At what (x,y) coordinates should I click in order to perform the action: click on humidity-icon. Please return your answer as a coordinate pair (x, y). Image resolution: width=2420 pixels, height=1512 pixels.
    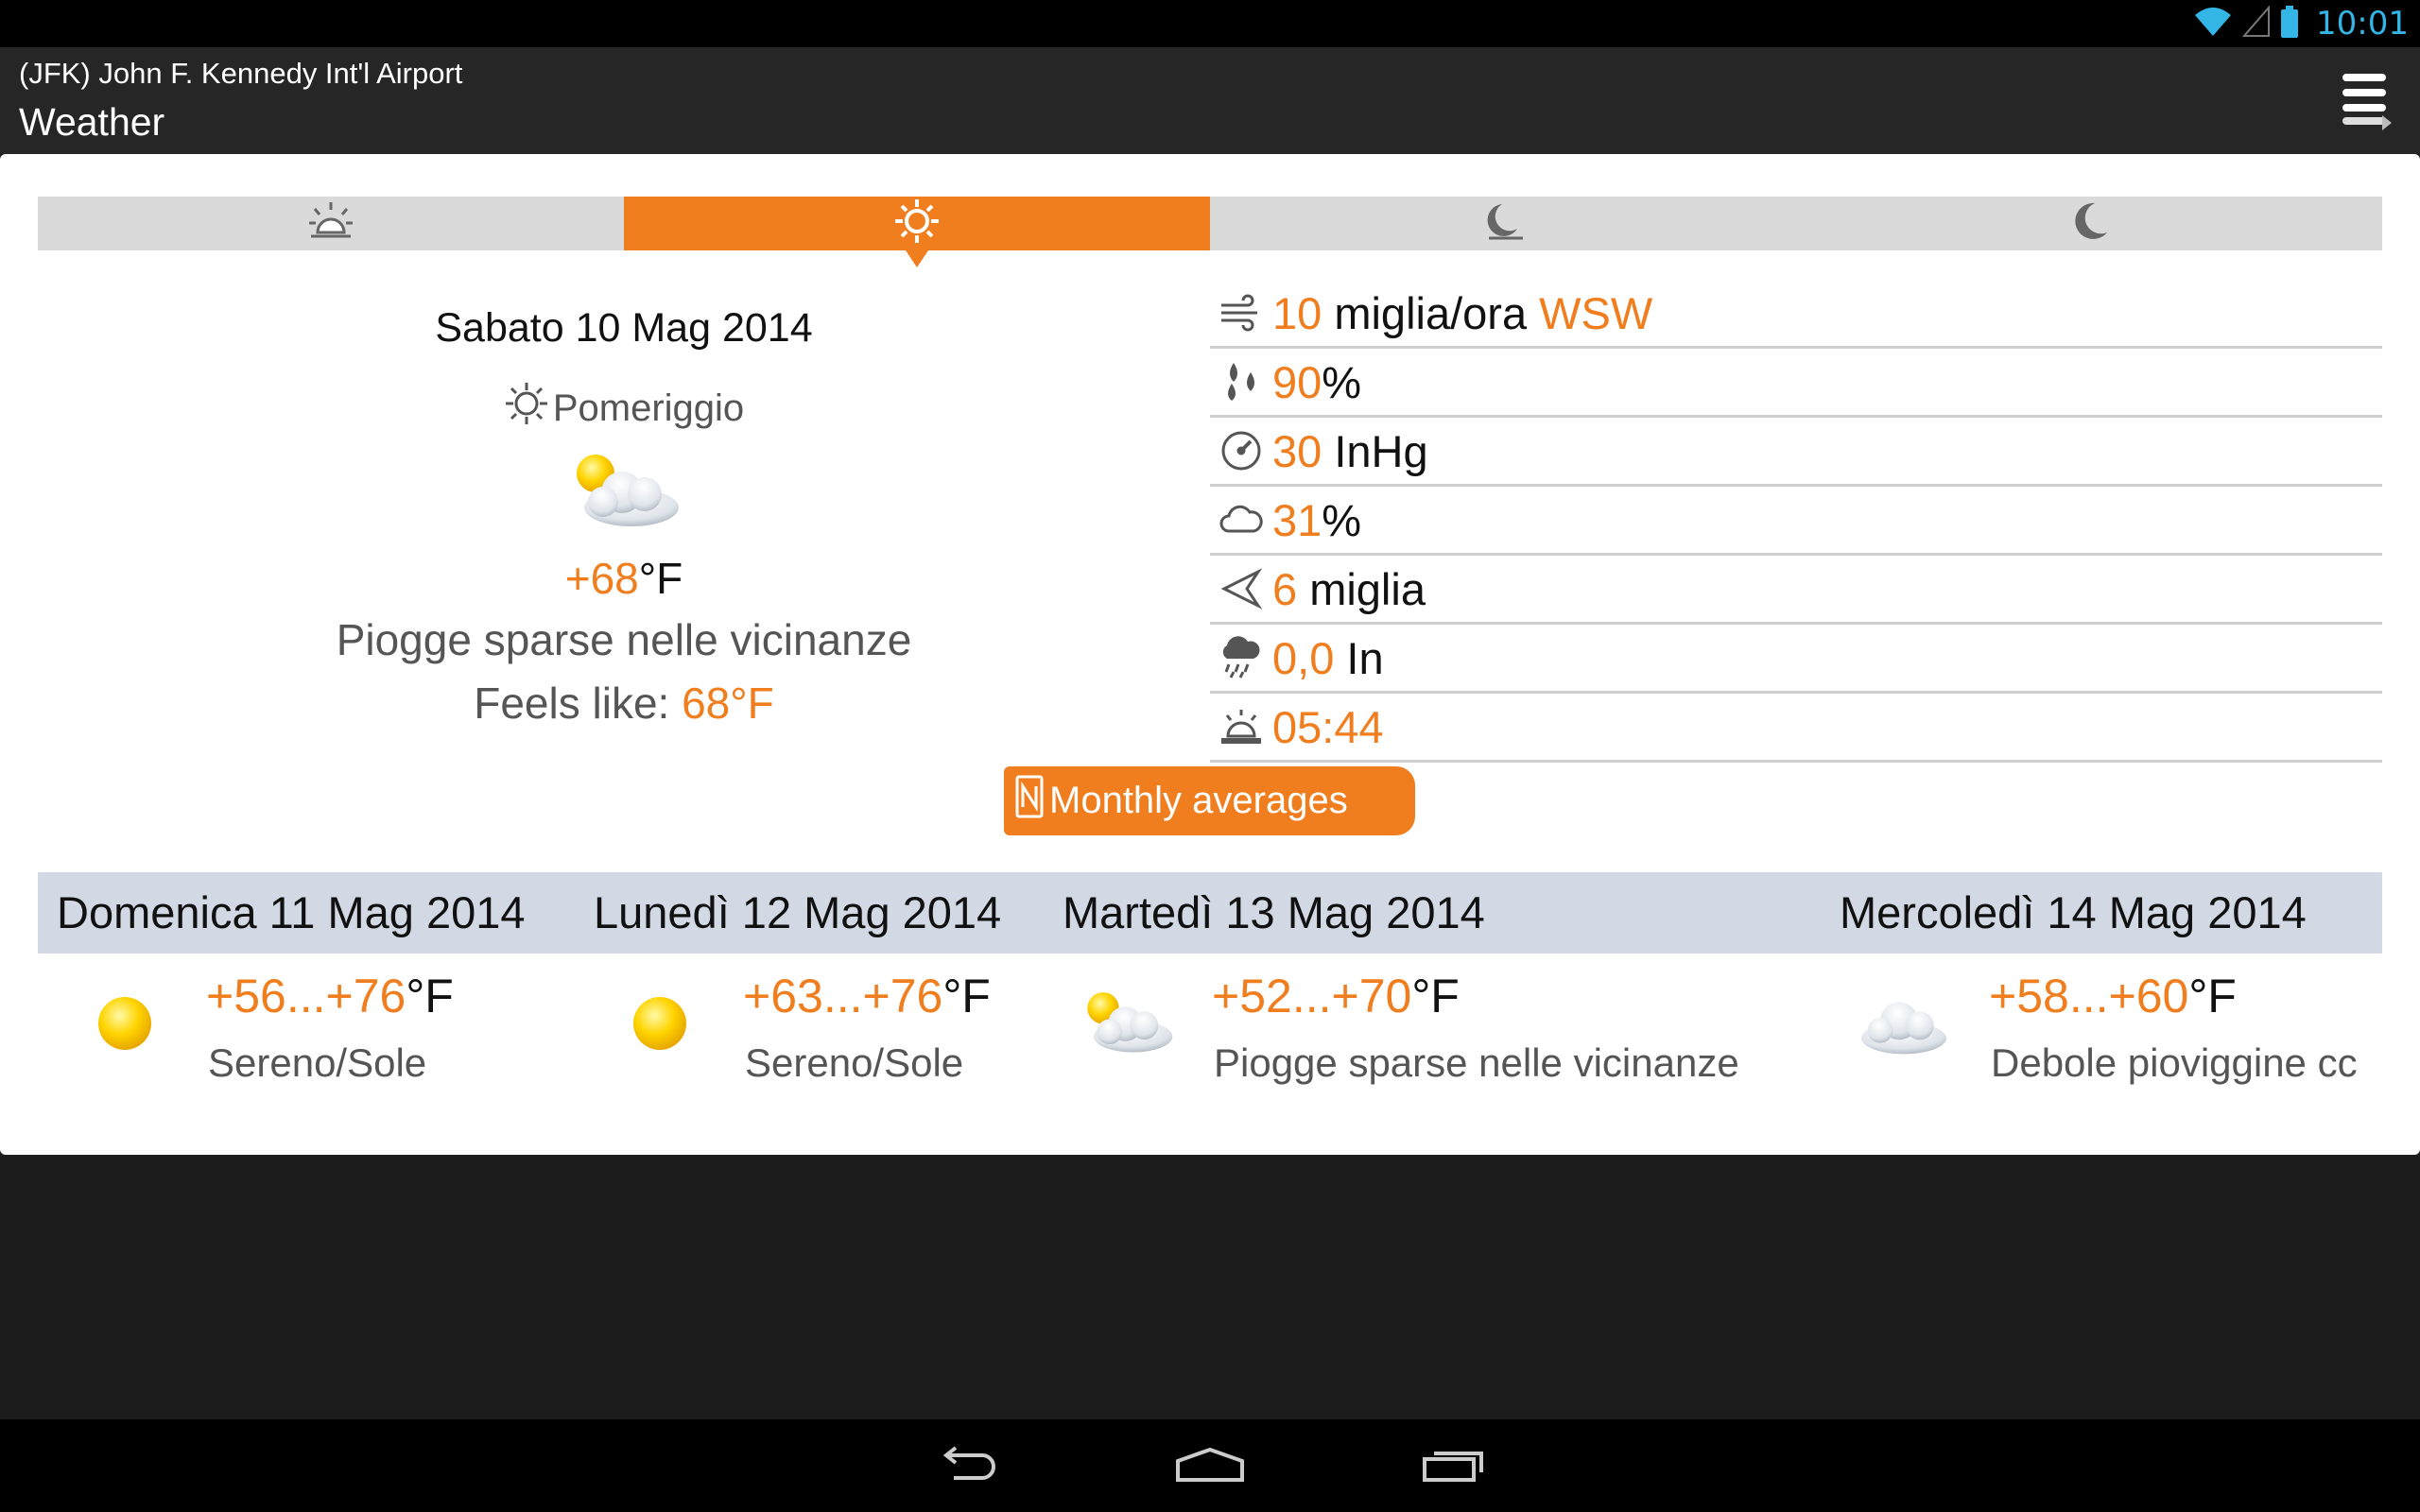
    Looking at the image, I should click on (1241, 381).